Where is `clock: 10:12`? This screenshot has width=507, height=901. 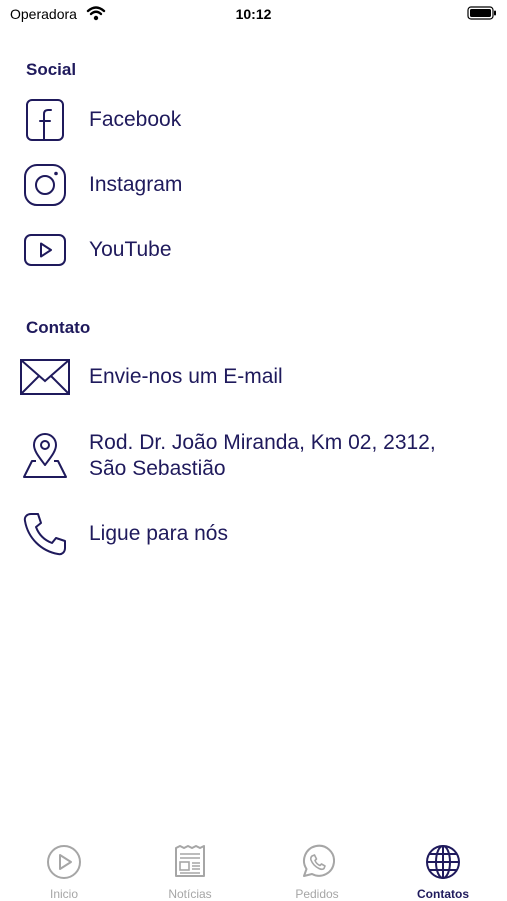 clock: 10:12 is located at coordinates (253, 14).